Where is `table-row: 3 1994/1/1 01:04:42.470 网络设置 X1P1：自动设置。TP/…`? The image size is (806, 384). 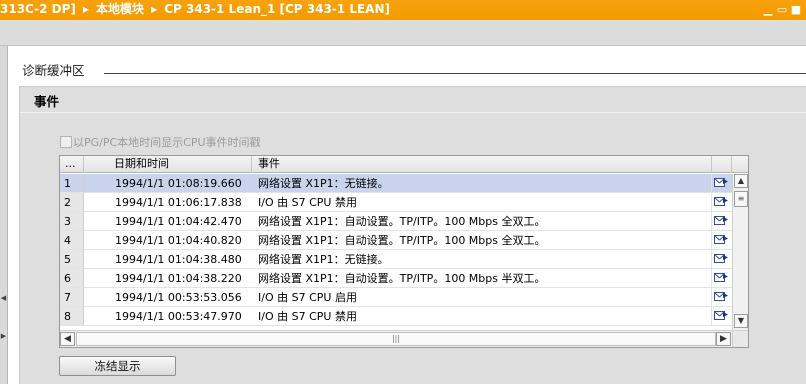 table-row: 3 1994/1/1 01:04:42.470 网络设置 X1P1：自动设置。TP/… is located at coordinates (404, 221).